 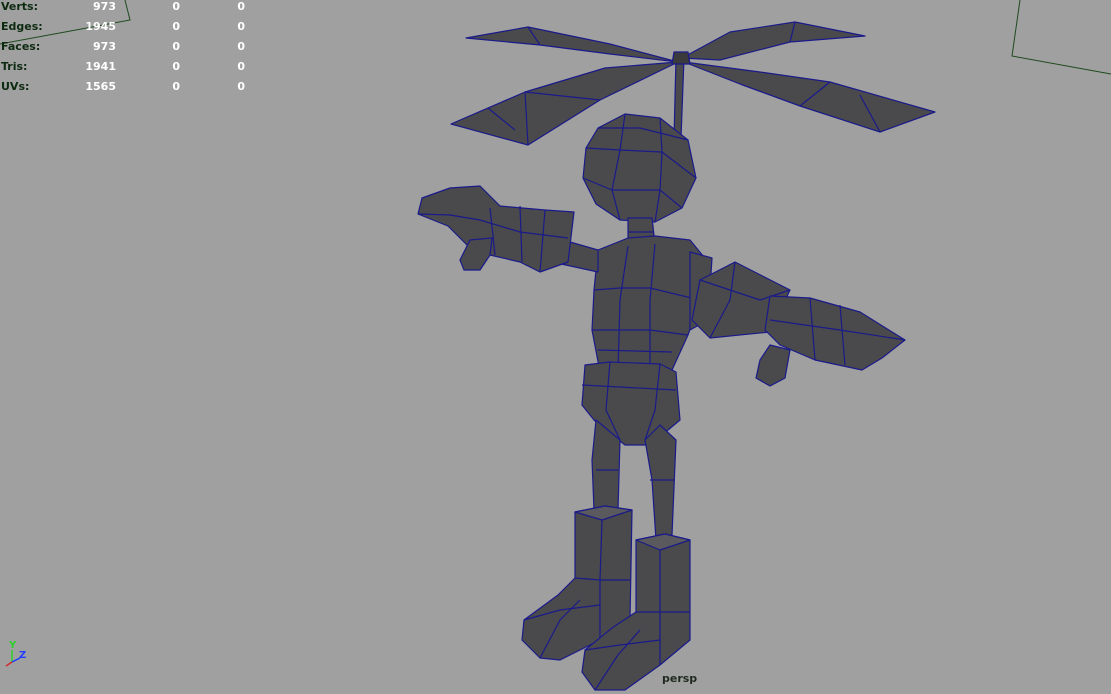 What do you see at coordinates (20, 6) in the screenshot?
I see `hud-label: Verts:` at bounding box center [20, 6].